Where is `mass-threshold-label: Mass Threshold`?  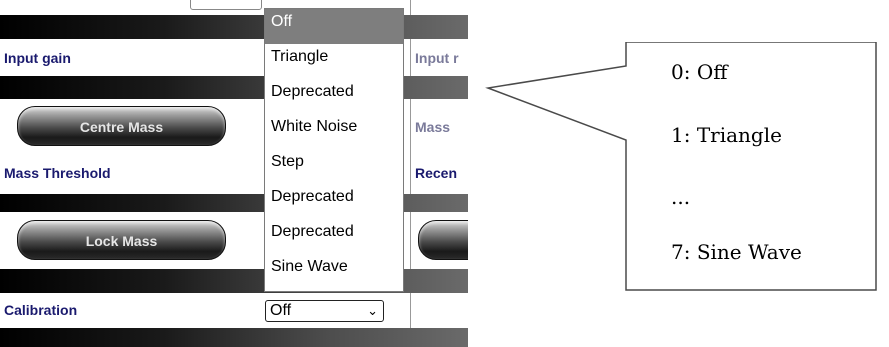 mass-threshold-label: Mass Threshold is located at coordinates (57, 173).